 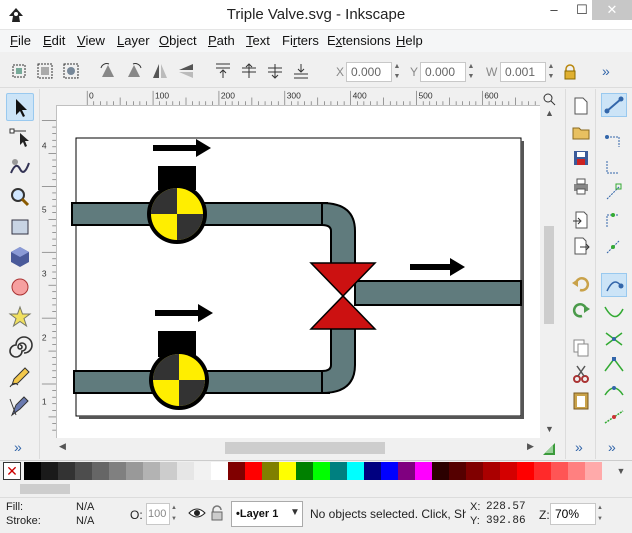 I want to click on export-icon, so click(x=581, y=246).